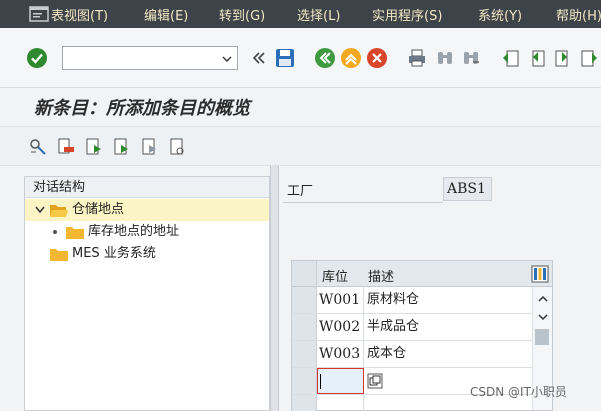 The width and height of the screenshot is (601, 411). What do you see at coordinates (511, 58) in the screenshot?
I see `first-page-icon` at bounding box center [511, 58].